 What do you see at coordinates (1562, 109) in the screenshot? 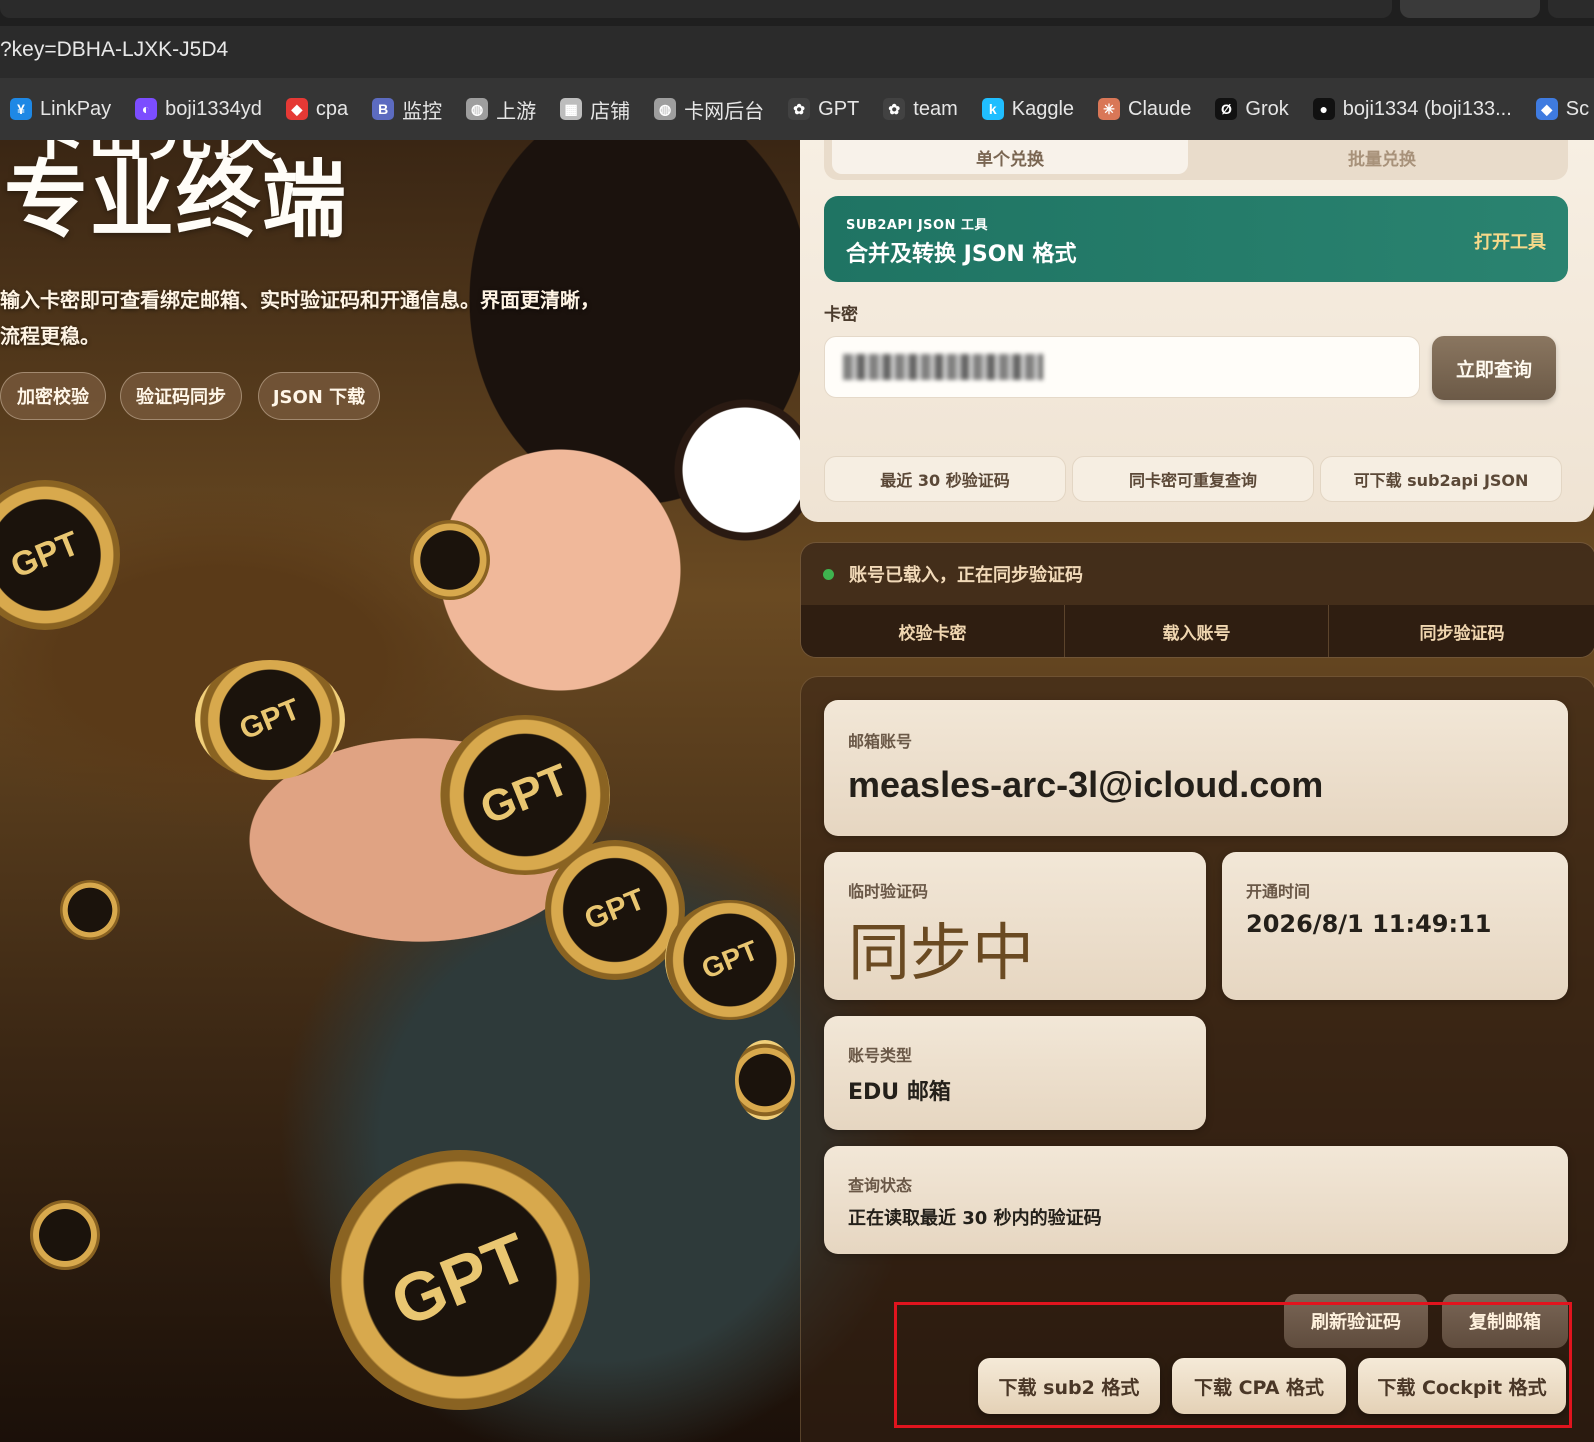
I see `bookmark-item: ◆ Sc` at bounding box center [1562, 109].